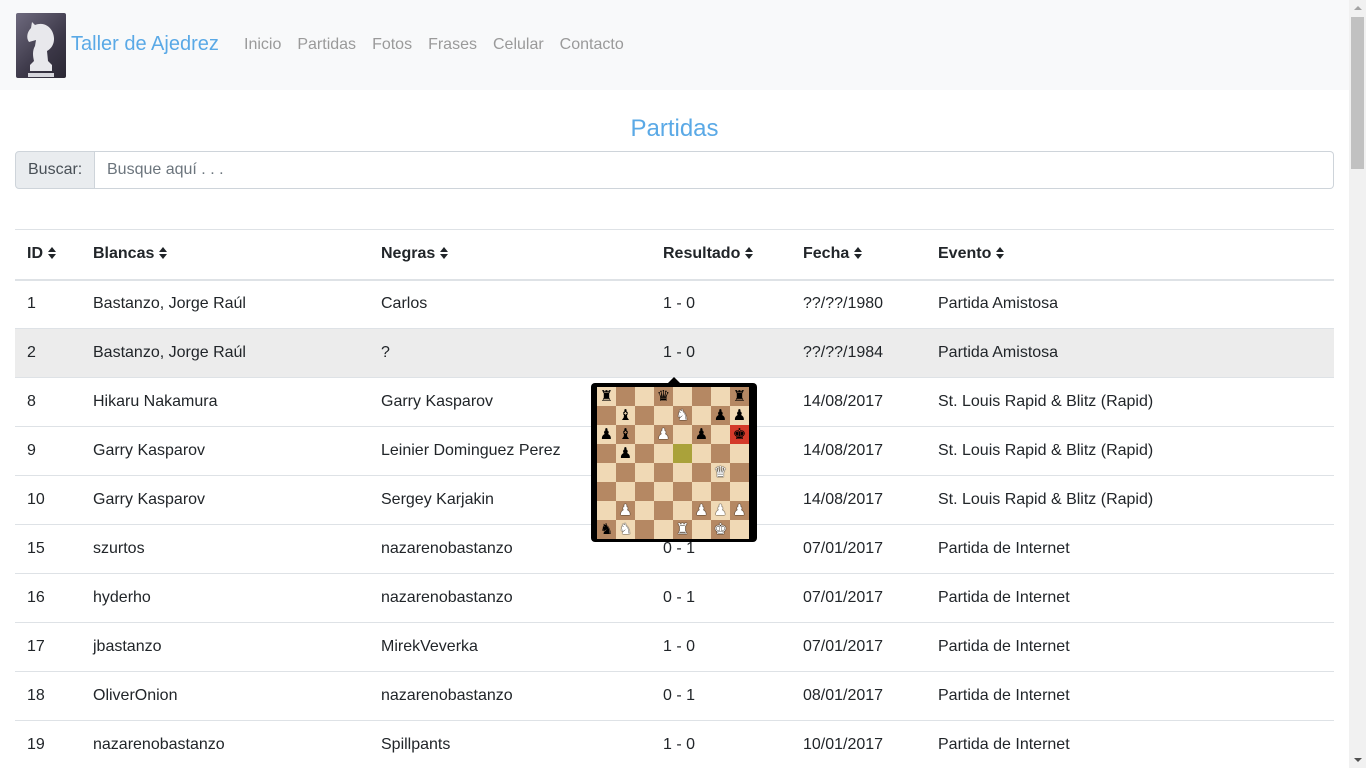  What do you see at coordinates (510, 255) in the screenshot?
I see `column-header-negras: Negras` at bounding box center [510, 255].